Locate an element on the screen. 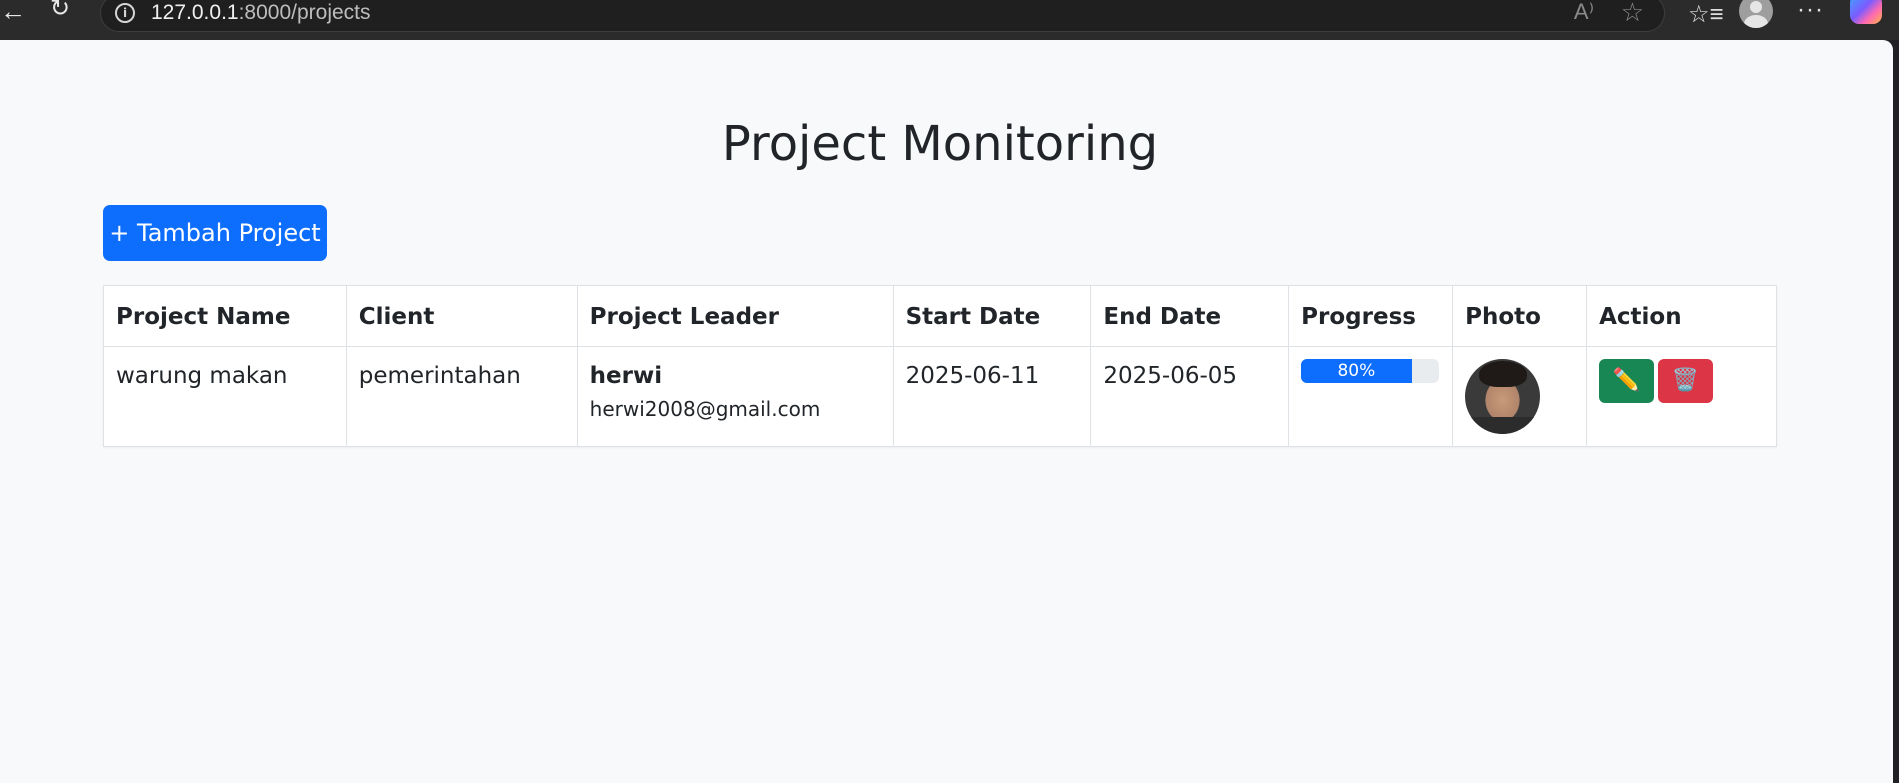  header-project-name: Project Name is located at coordinates (225, 316).